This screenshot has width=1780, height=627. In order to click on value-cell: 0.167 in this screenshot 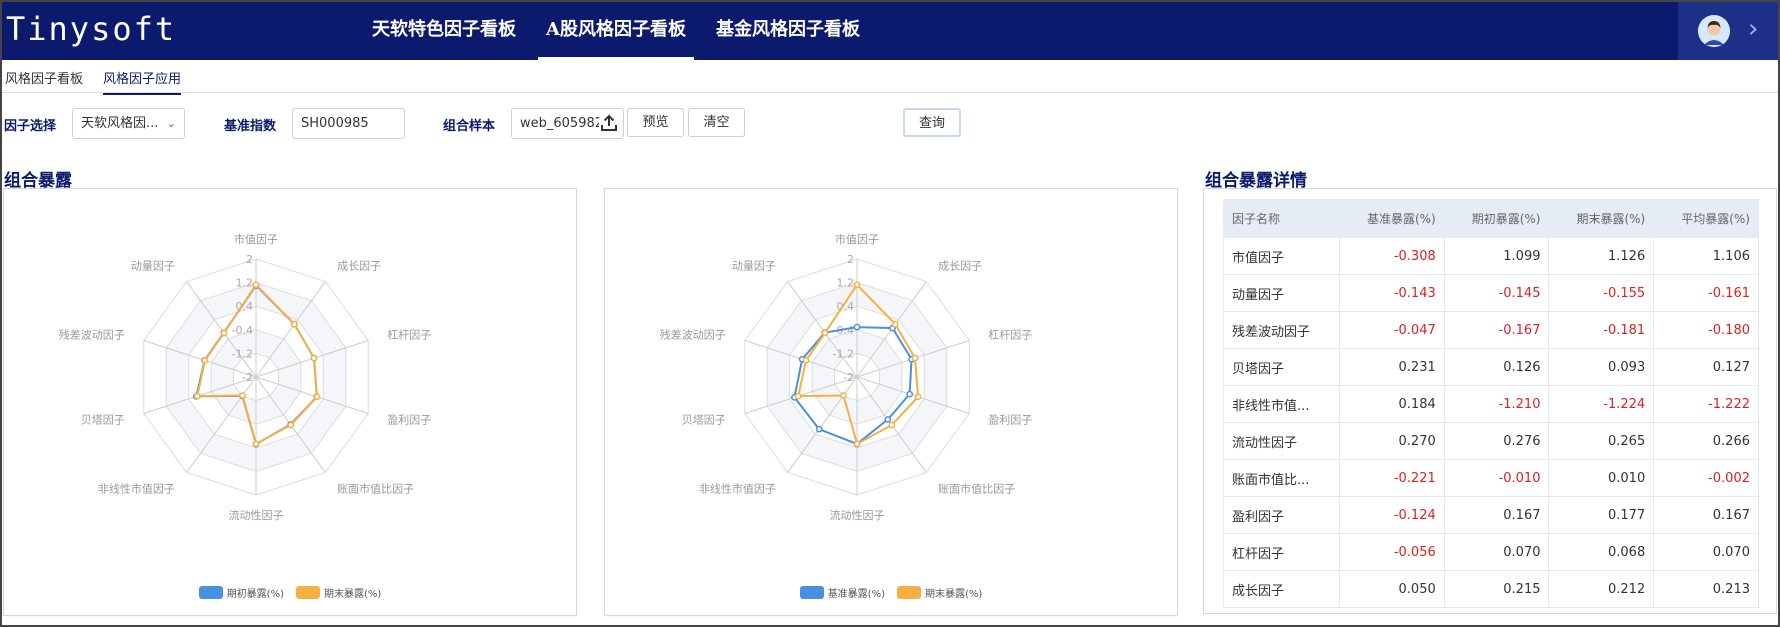, I will do `click(1496, 515)`.